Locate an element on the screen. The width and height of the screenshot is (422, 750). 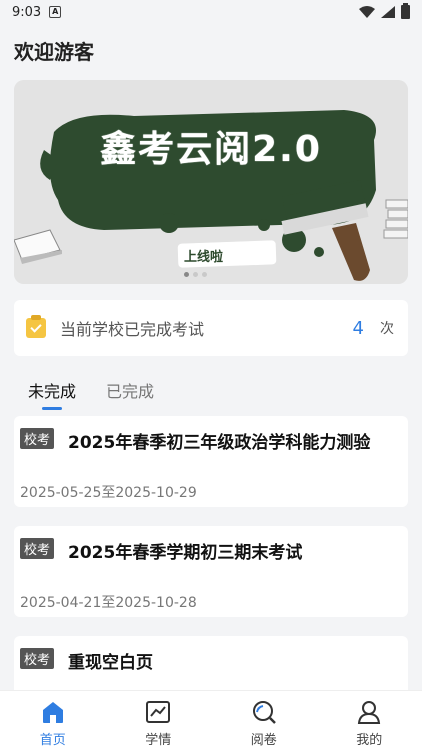
wifi-icon is located at coordinates (367, 12).